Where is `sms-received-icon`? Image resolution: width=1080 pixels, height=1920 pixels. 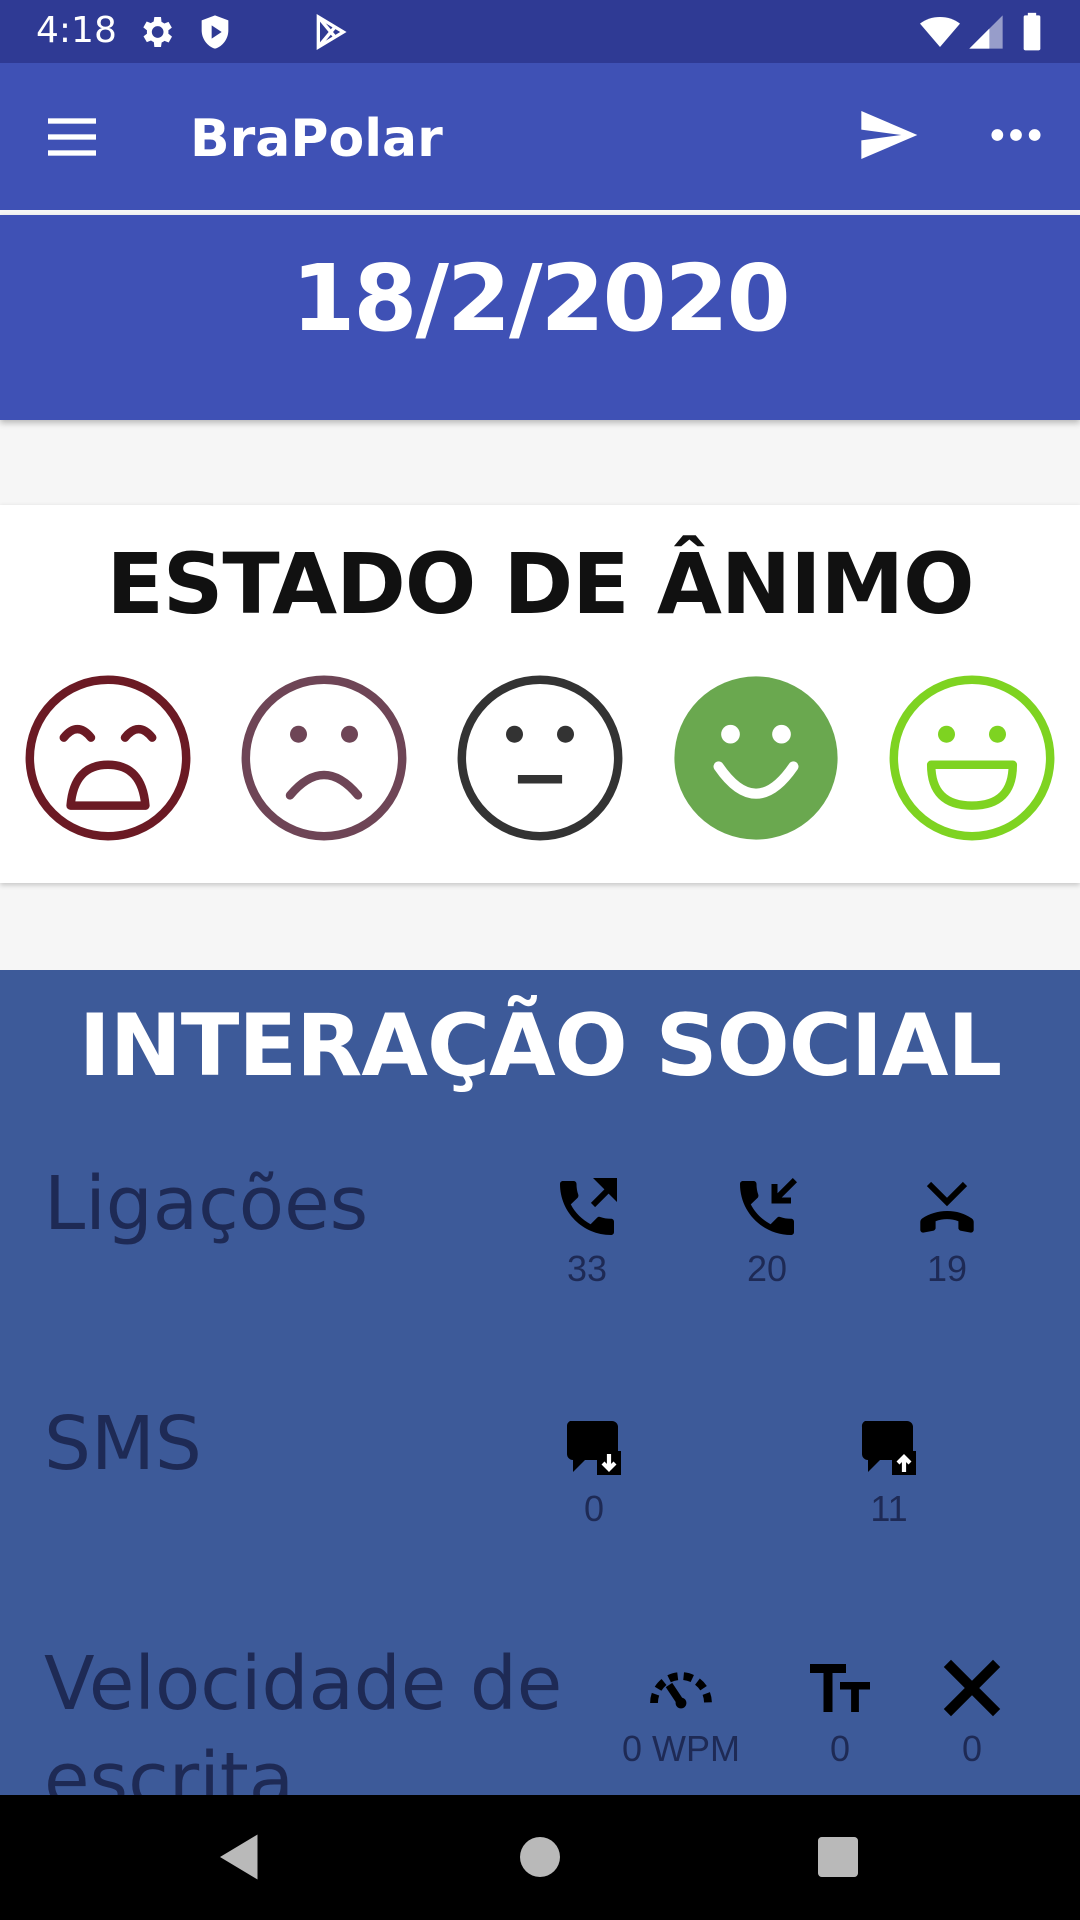
sms-received-icon is located at coordinates (594, 1448).